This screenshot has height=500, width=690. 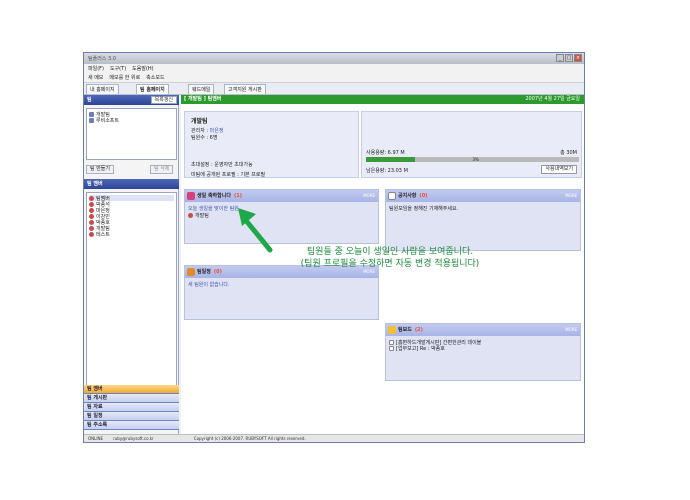 I want to click on title-bar: 팀플러스 3.0 _ □ ×, so click(x=334, y=58).